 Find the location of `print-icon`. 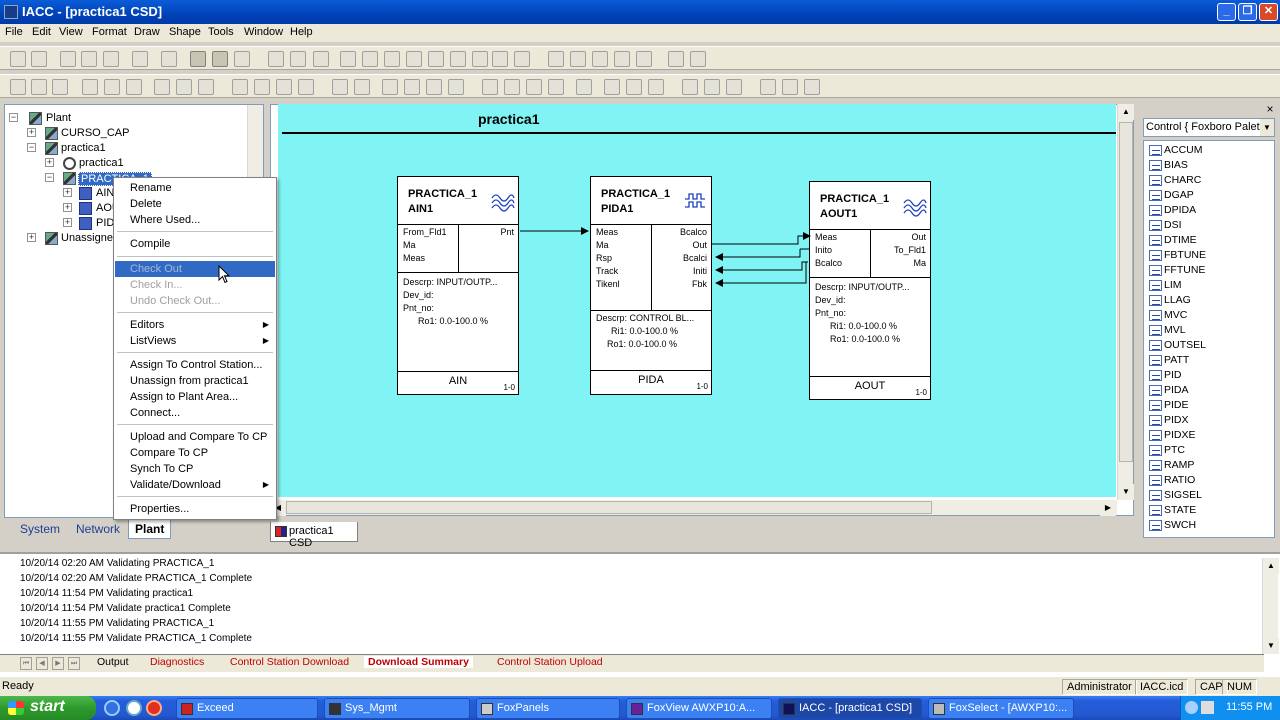

print-icon is located at coordinates (140, 59).